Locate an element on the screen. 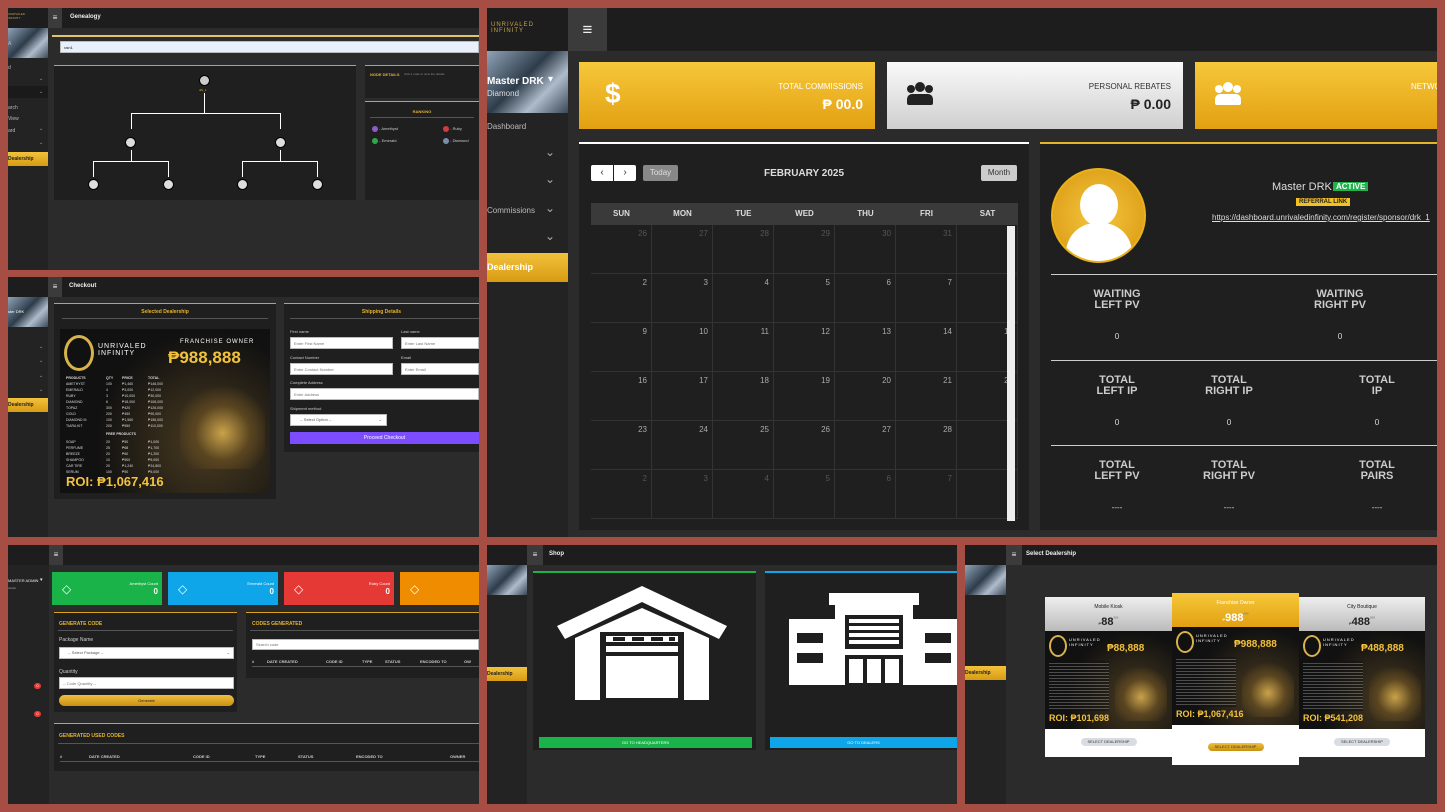 This screenshot has width=1445, height=812. sidebar-item: View is located at coordinates (13, 119).